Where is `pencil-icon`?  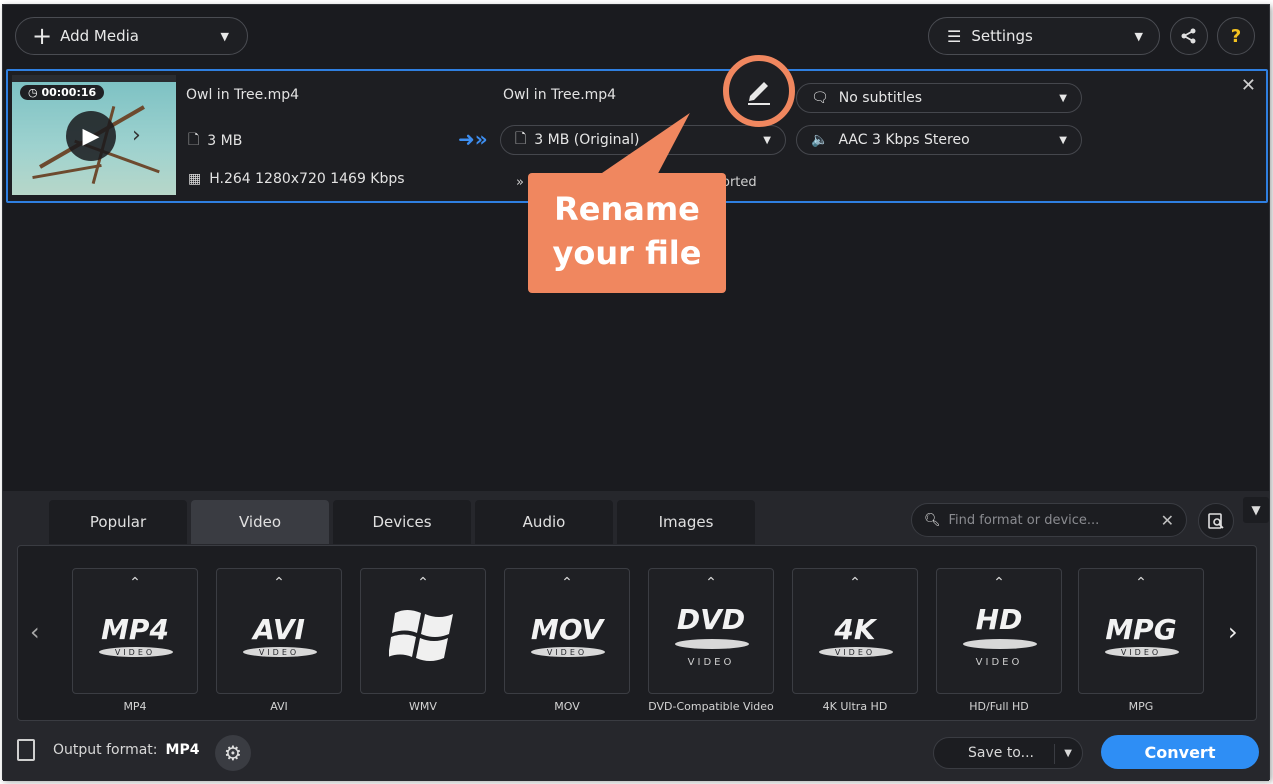 pencil-icon is located at coordinates (759, 93).